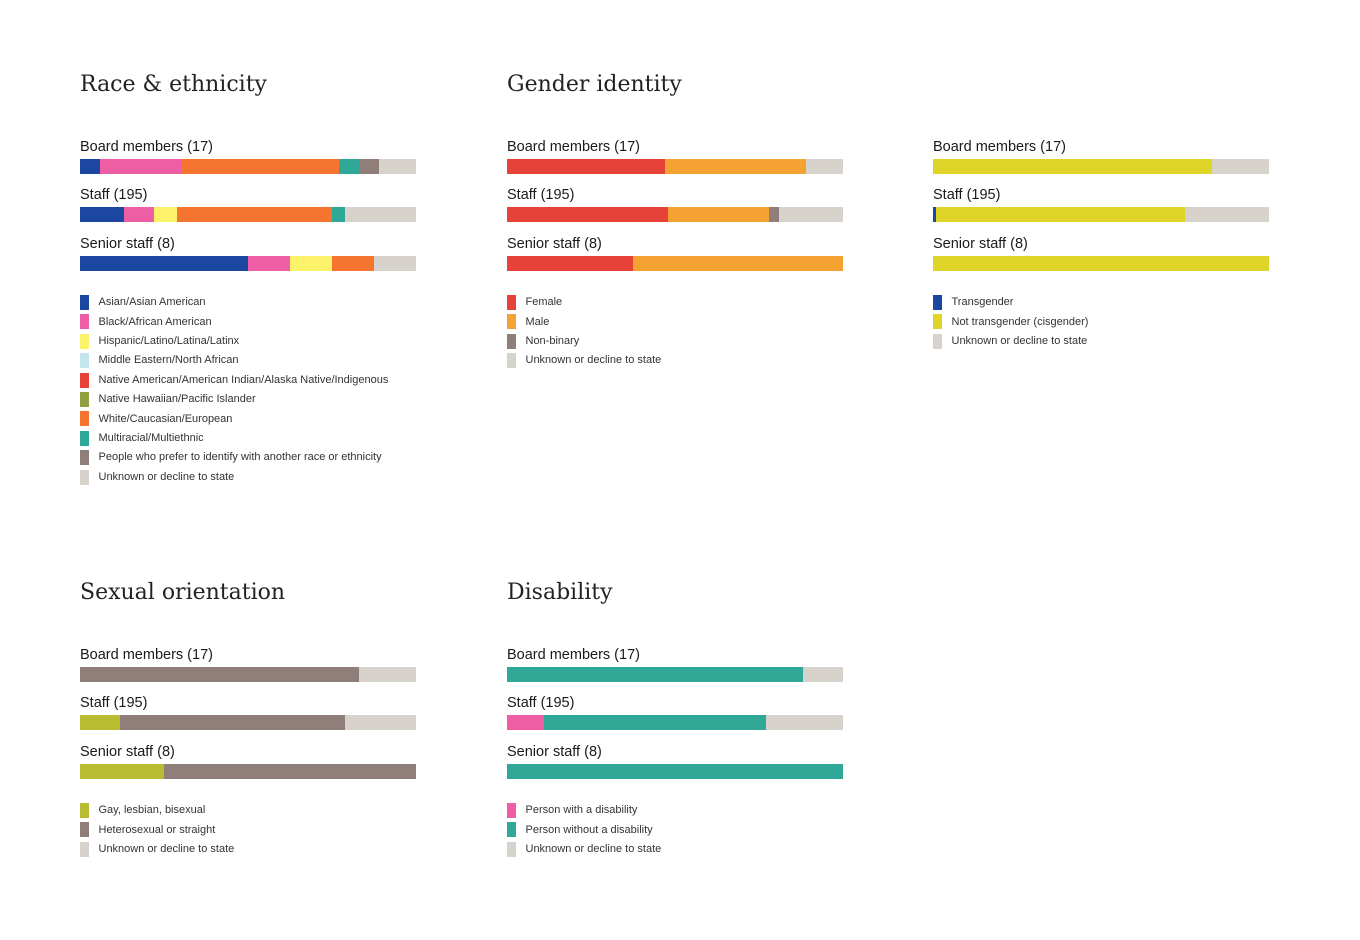 The height and width of the screenshot is (940, 1360). I want to click on legend-label: Black/African American, so click(155, 321).